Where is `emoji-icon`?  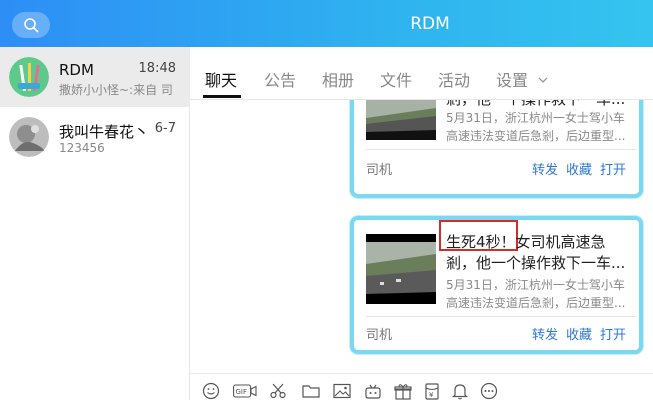
emoji-icon is located at coordinates (211, 391).